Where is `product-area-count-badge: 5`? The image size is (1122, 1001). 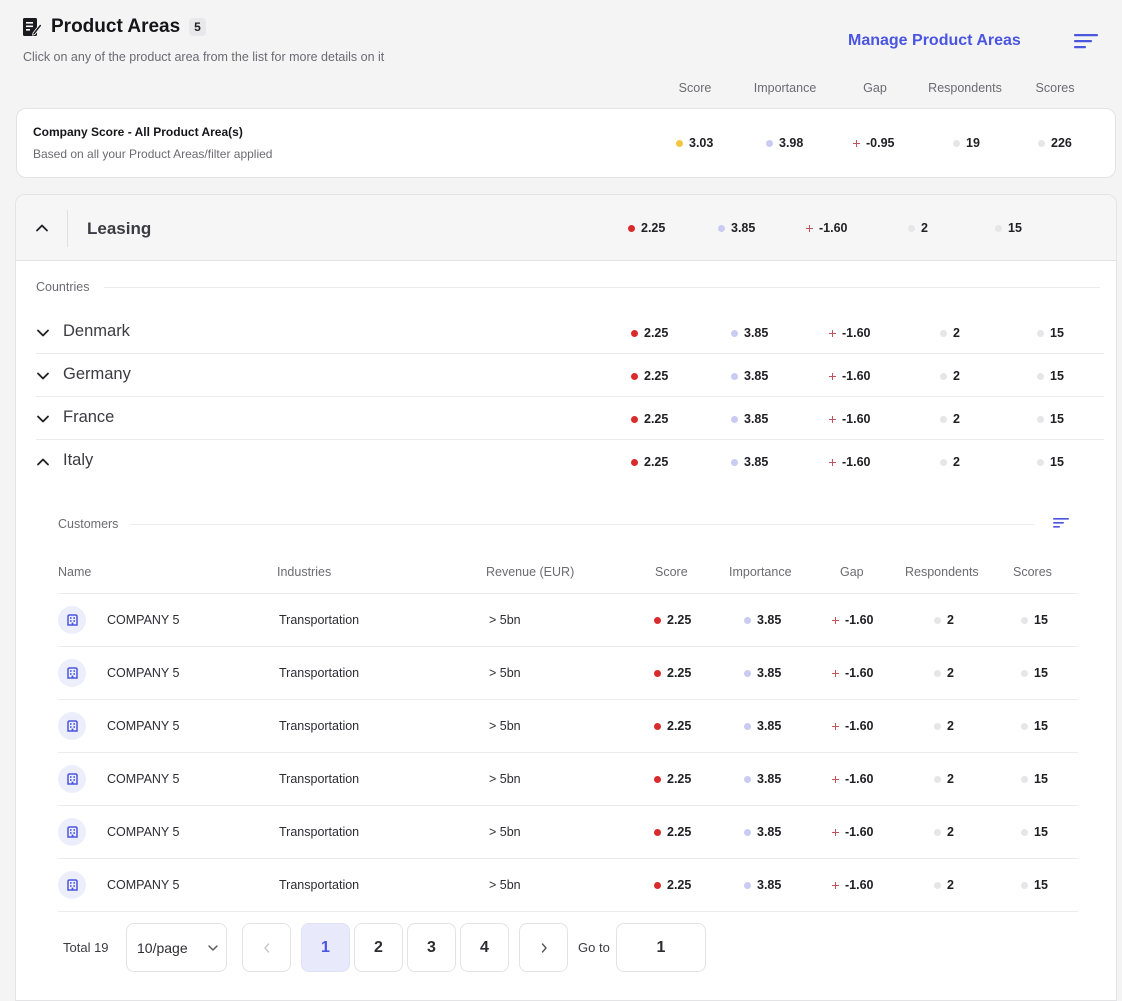 product-area-count-badge: 5 is located at coordinates (197, 27).